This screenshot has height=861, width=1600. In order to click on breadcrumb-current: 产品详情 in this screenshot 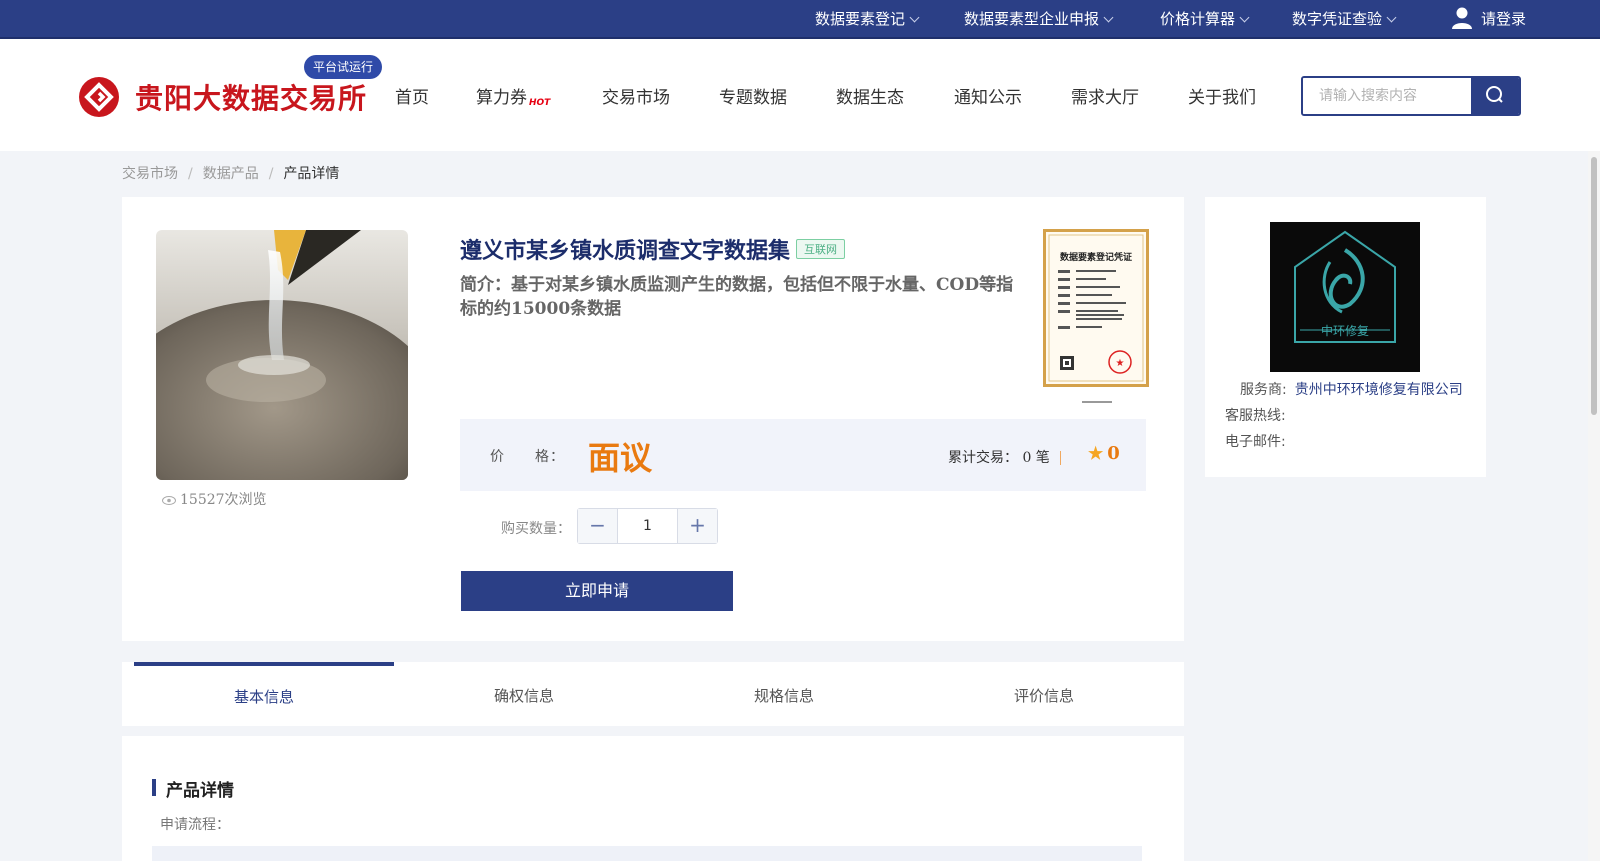, I will do `click(311, 174)`.